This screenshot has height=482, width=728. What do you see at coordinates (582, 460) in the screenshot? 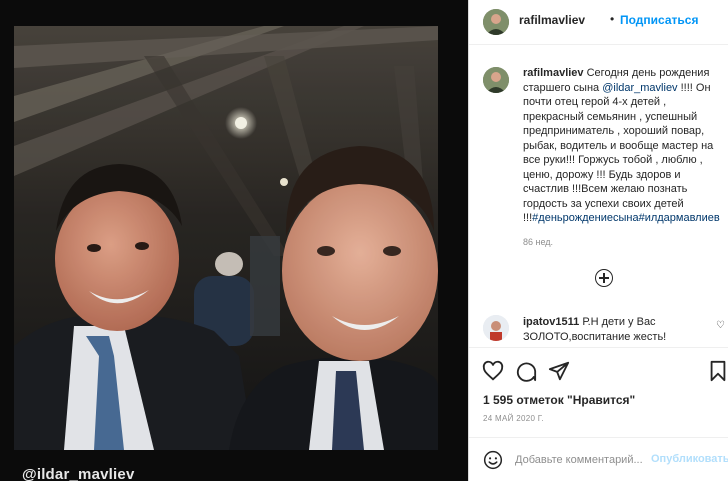
I see `comment-input` at bounding box center [582, 460].